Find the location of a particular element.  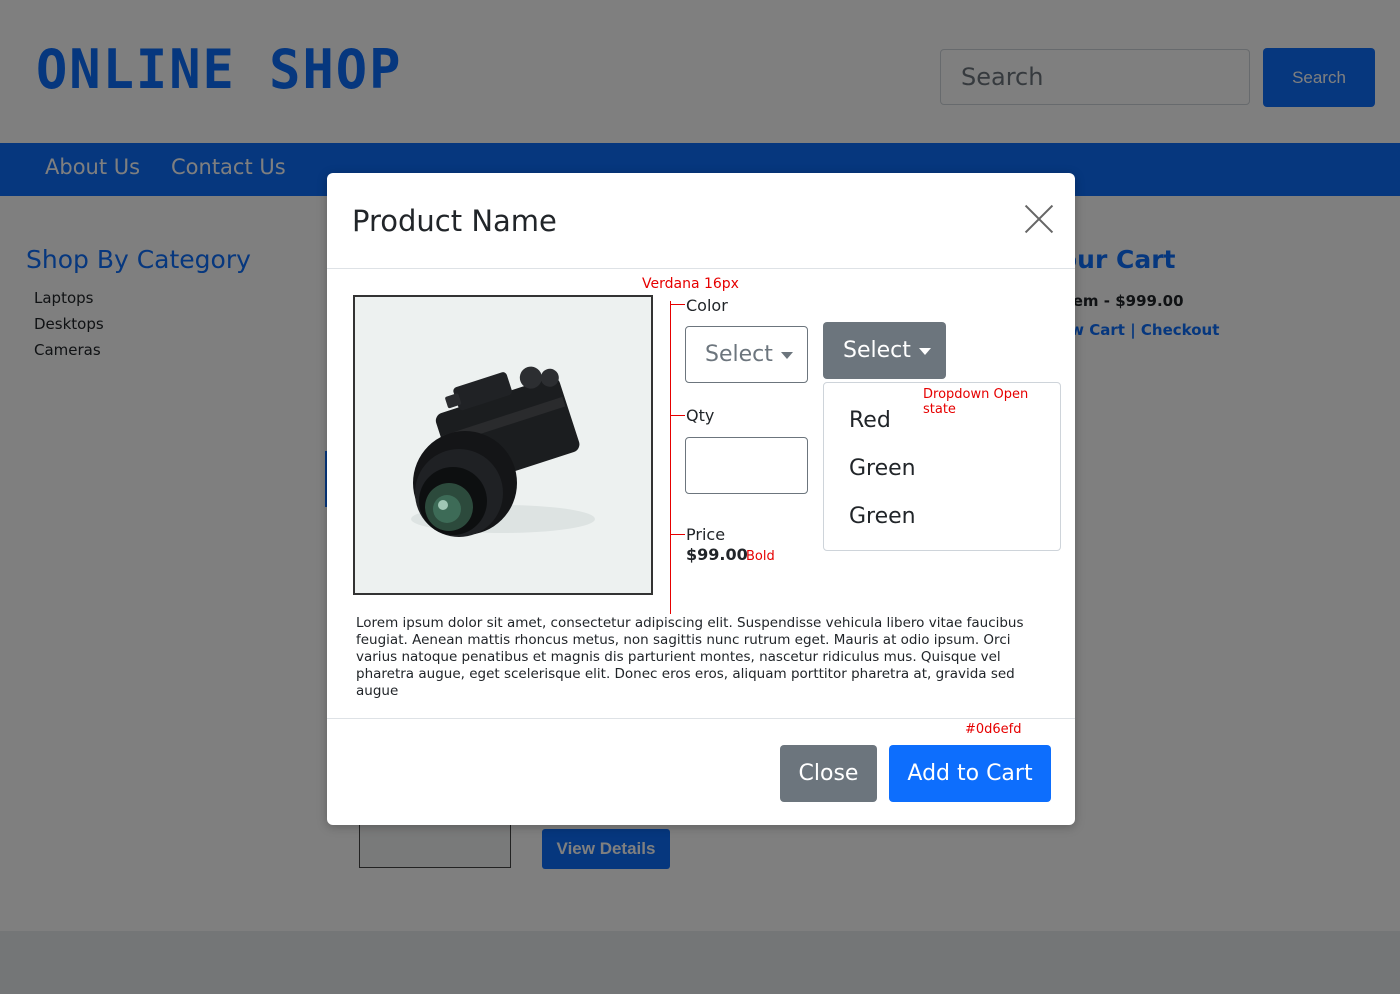

dropdown-item-green-2: Green is located at coordinates (882, 516).